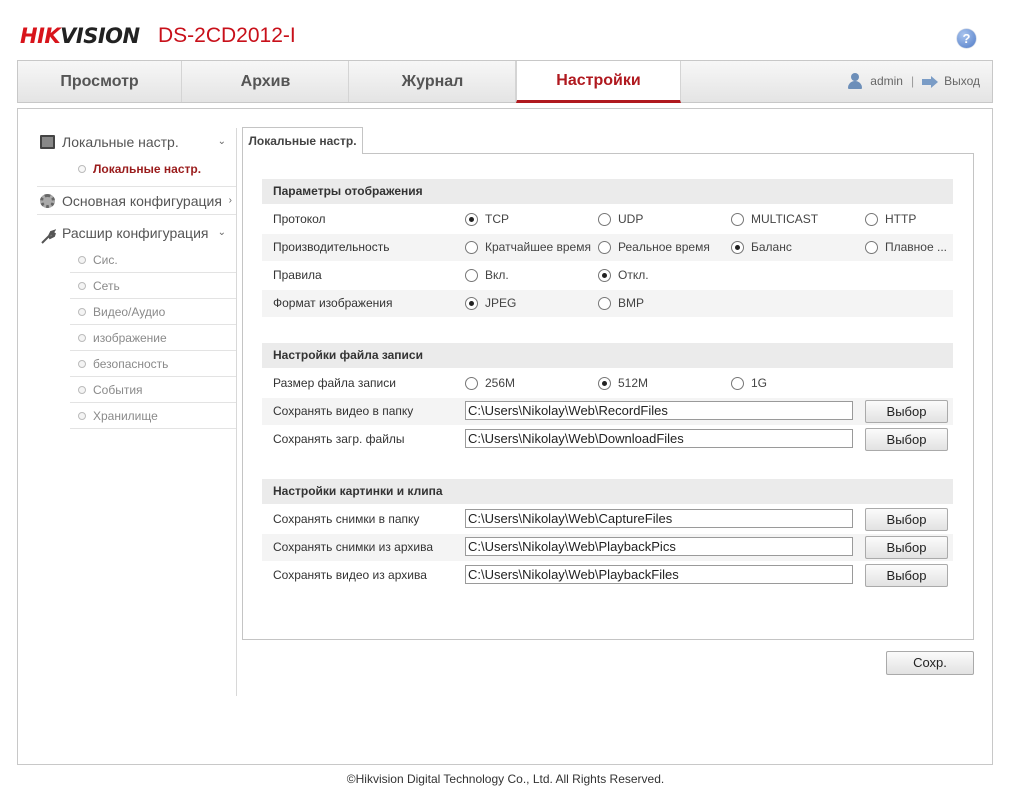  What do you see at coordinates (962, 81) in the screenshot?
I see `logout-link: Выход` at bounding box center [962, 81].